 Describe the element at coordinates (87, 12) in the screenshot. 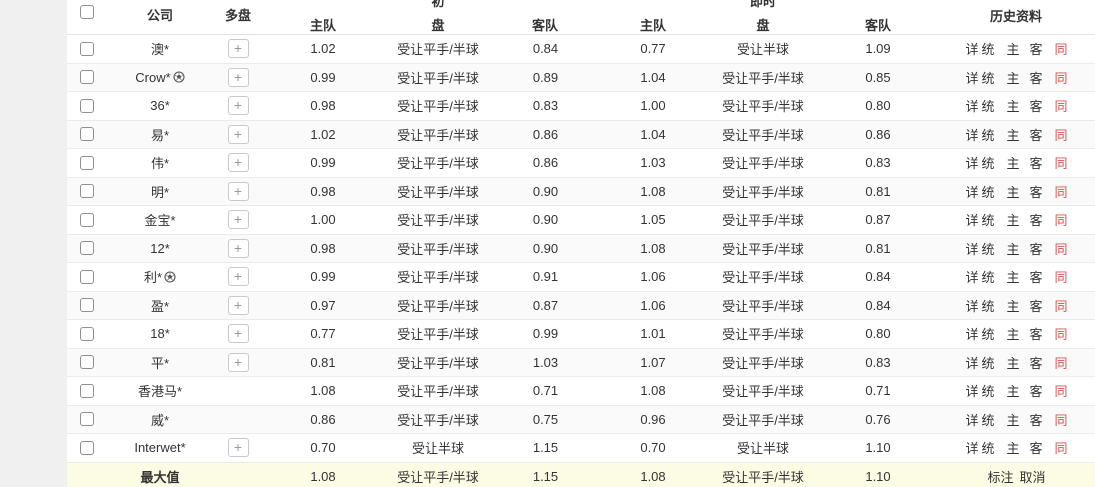

I see `select-all-checkbox` at that location.